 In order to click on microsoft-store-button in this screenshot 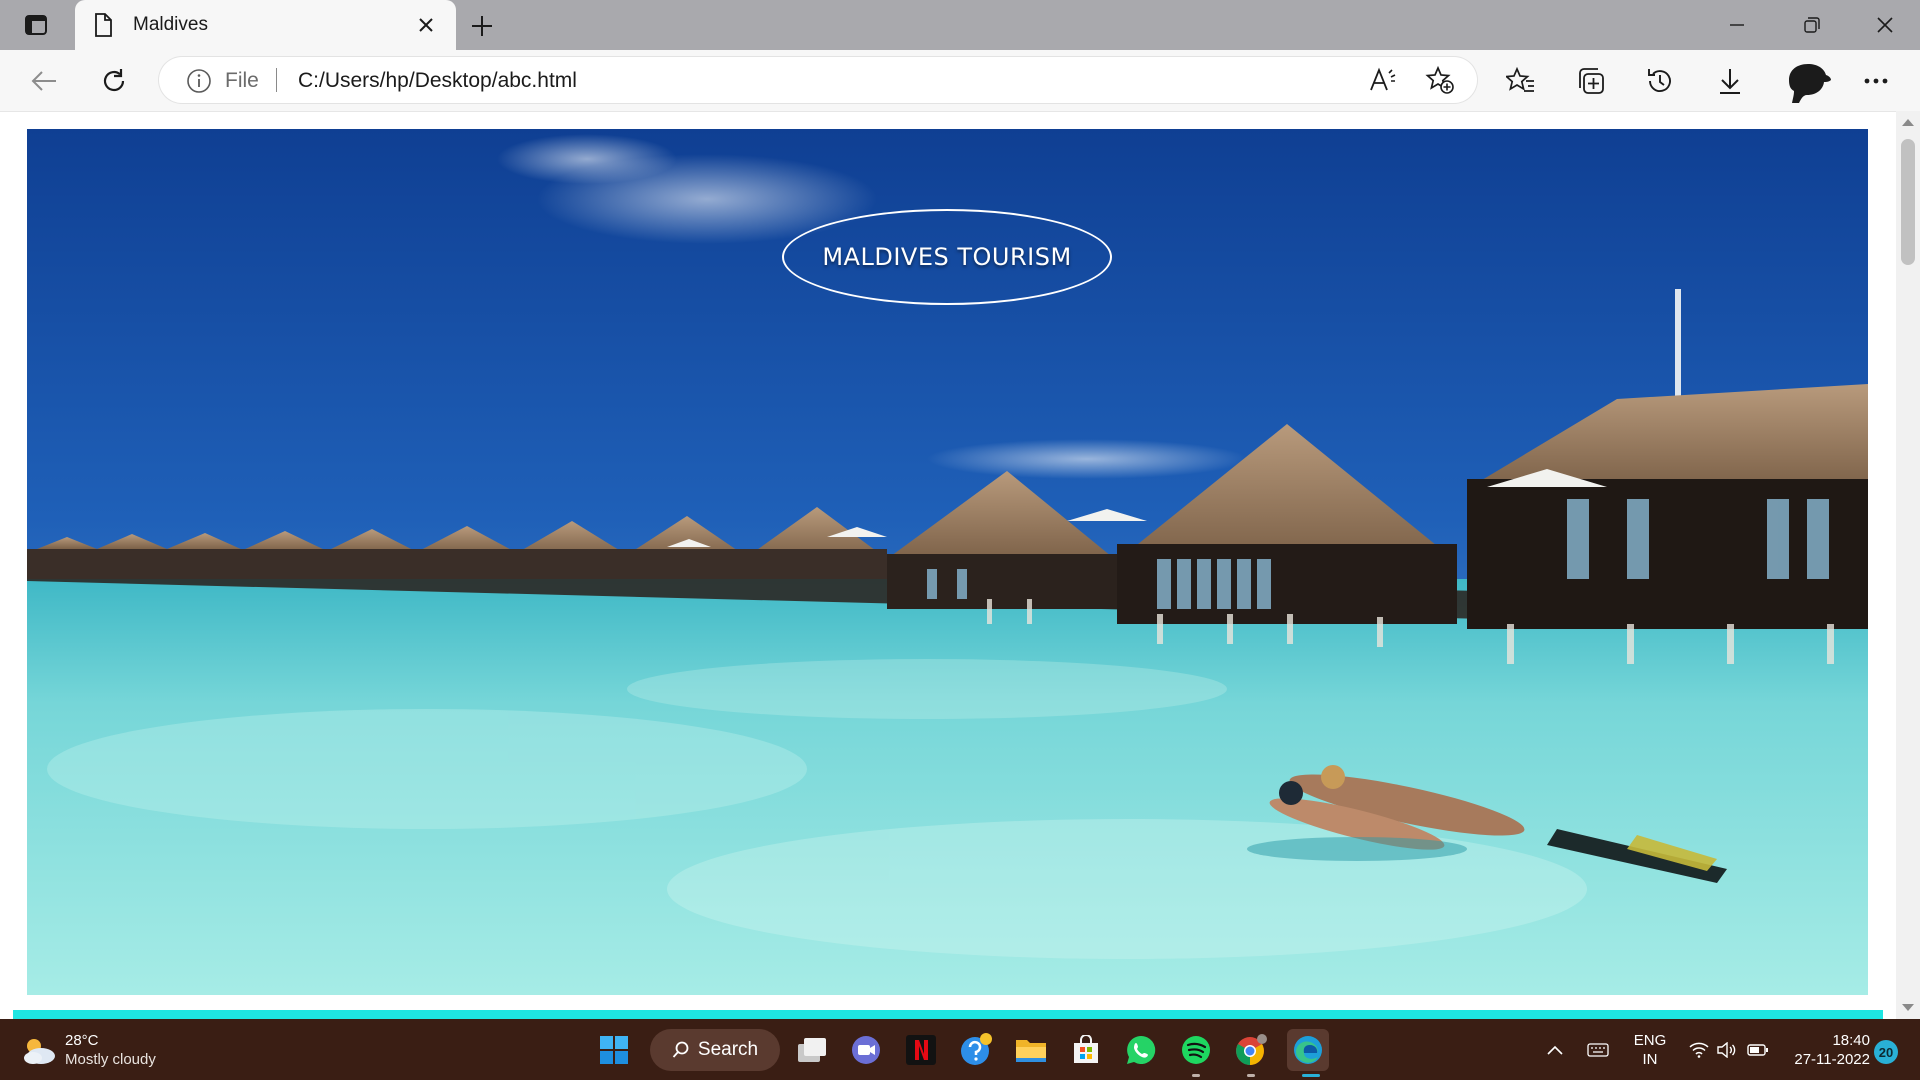, I will do `click(1086, 1050)`.